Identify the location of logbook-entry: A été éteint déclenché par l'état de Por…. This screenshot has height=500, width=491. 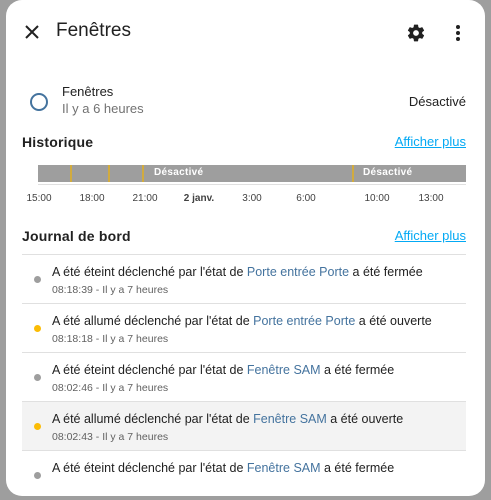
(244, 278).